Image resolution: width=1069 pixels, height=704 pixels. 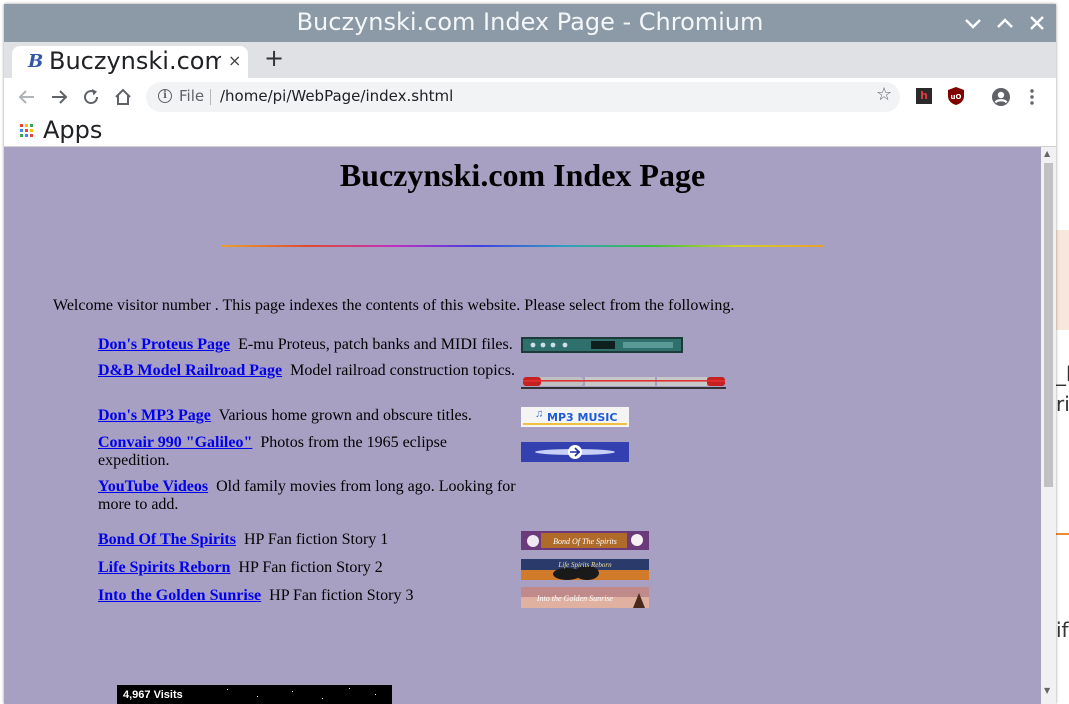 What do you see at coordinates (27, 97) in the screenshot?
I see `back-arrow-icon` at bounding box center [27, 97].